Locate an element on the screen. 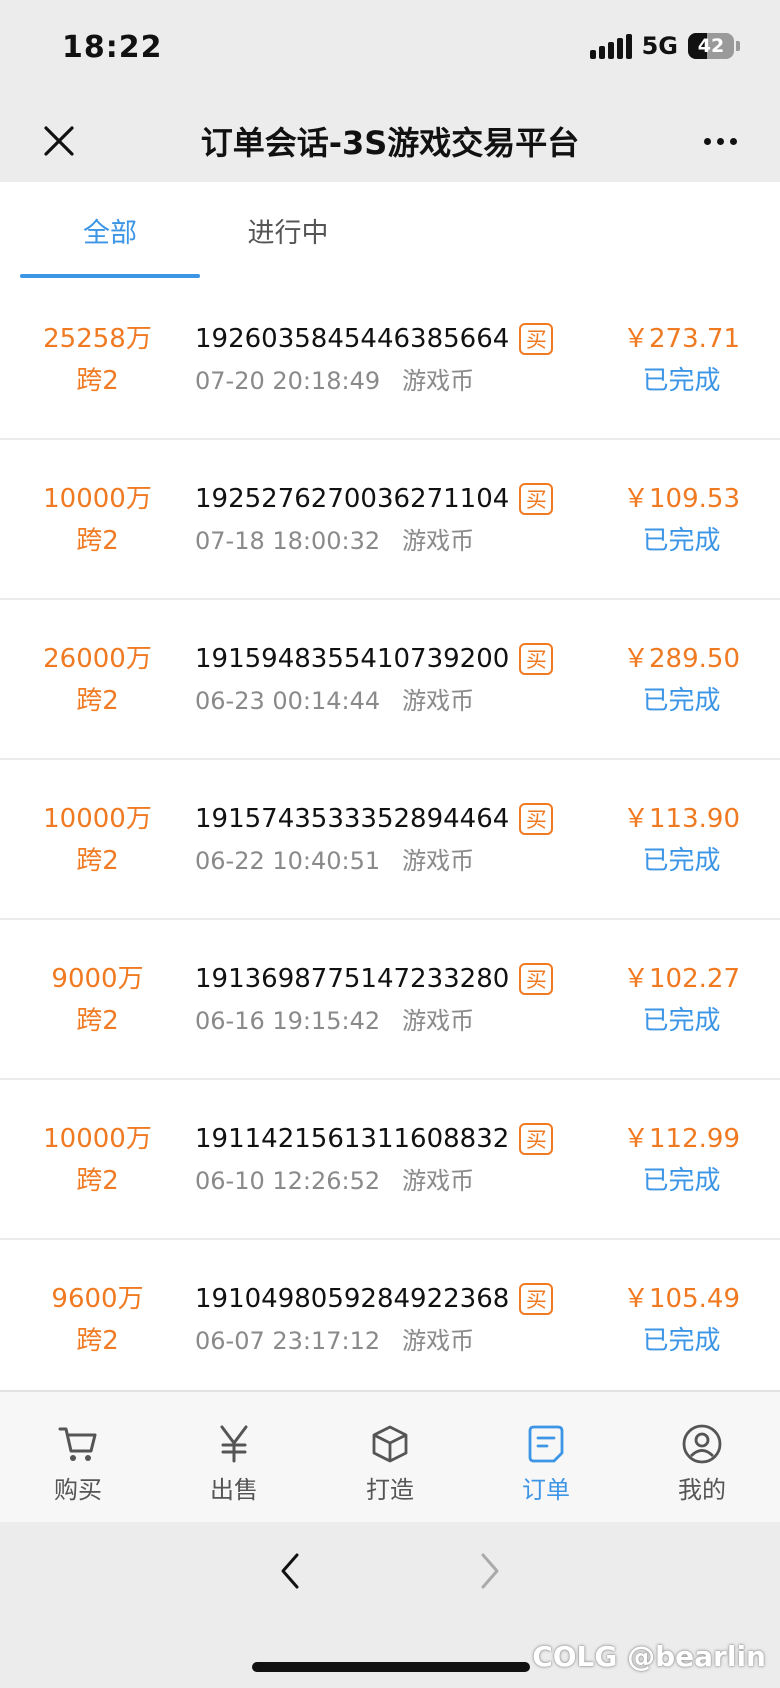  close-button is located at coordinates (59, 141).